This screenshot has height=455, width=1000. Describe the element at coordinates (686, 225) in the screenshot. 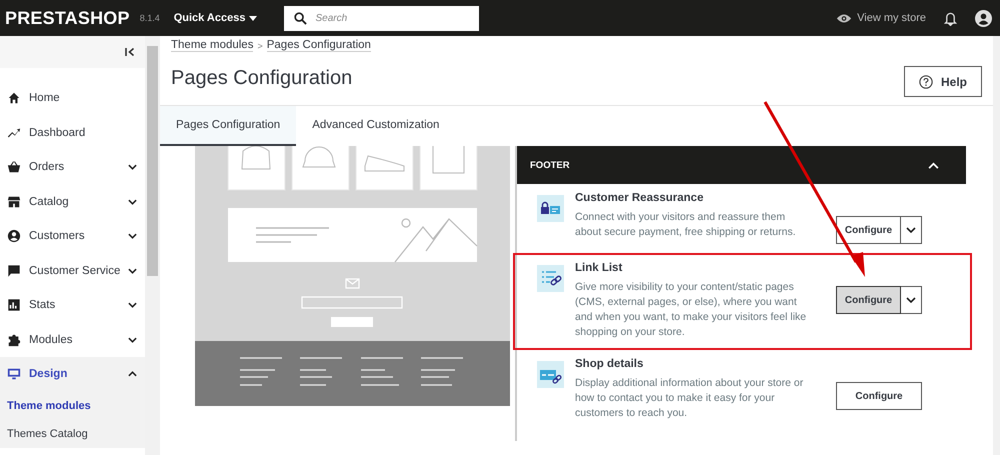

I see `module-description: Connect with your visitors and reassure them about secure payment, free shipping or returns.` at that location.